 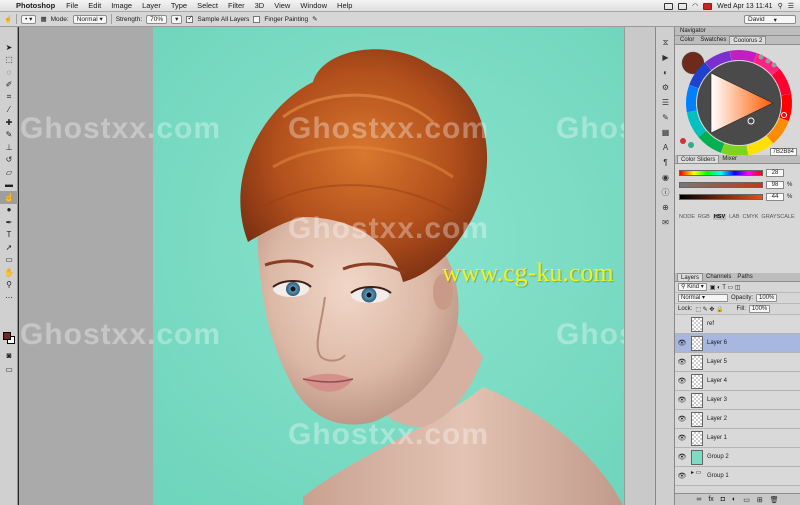 I want to click on notification-icon, so click(x=708, y=6).